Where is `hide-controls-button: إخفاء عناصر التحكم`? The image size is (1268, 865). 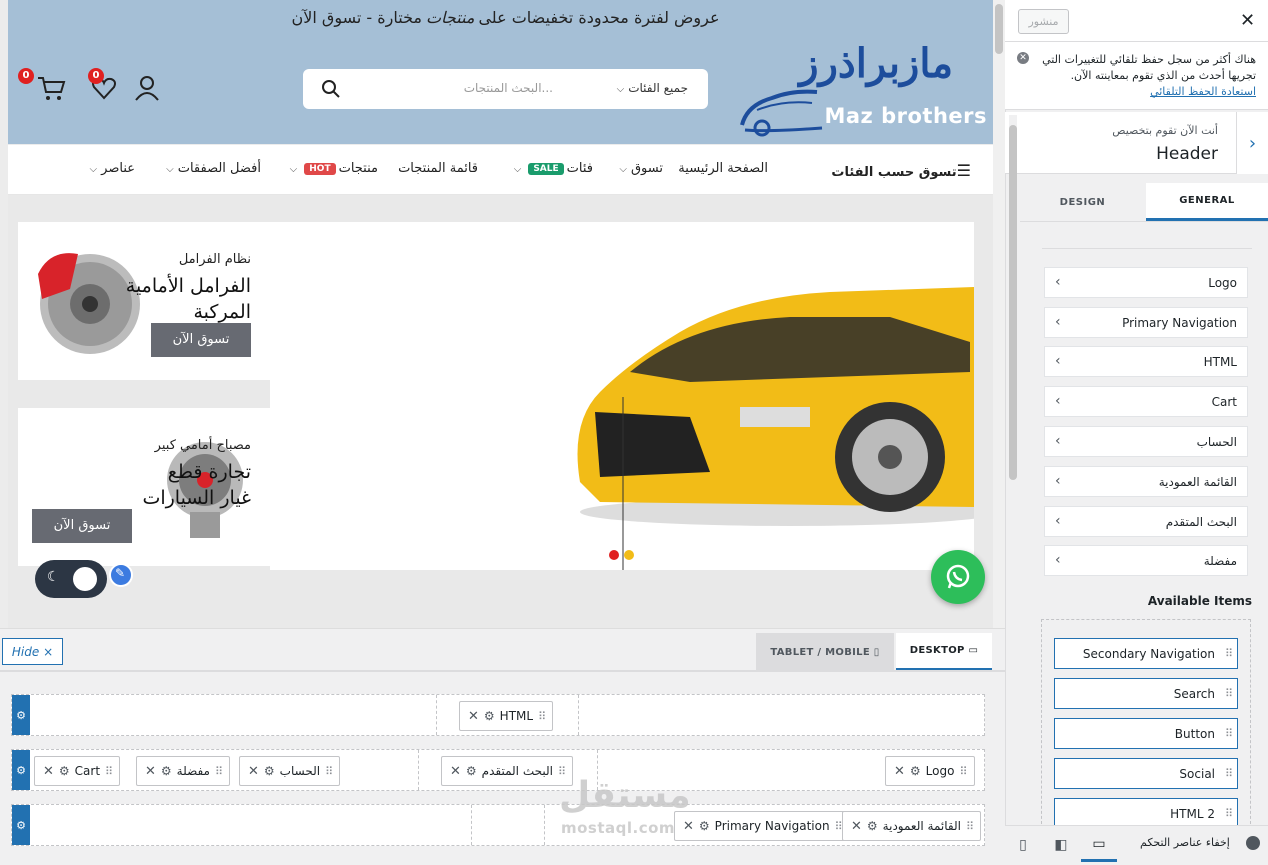 hide-controls-button: إخفاء عناصر التحكم is located at coordinates (1185, 842).